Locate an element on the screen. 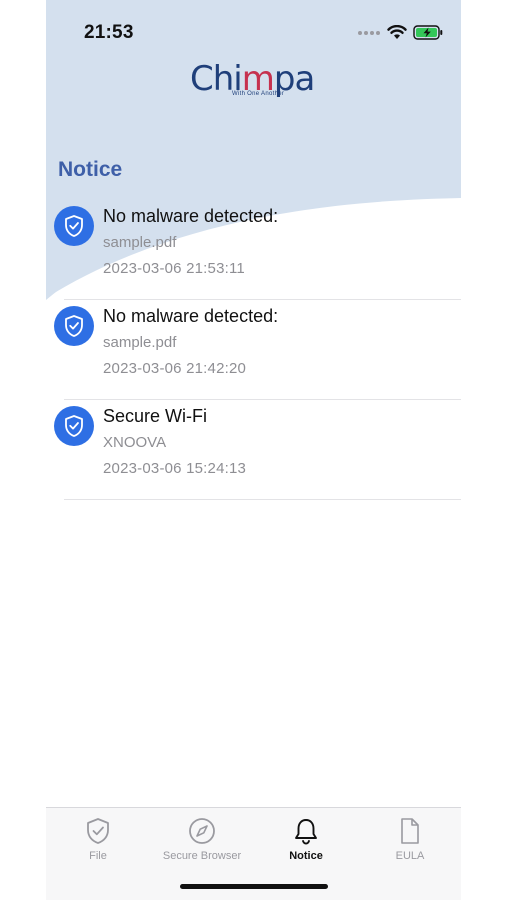  notice-subtitle: XNOOVA is located at coordinates (135, 442).